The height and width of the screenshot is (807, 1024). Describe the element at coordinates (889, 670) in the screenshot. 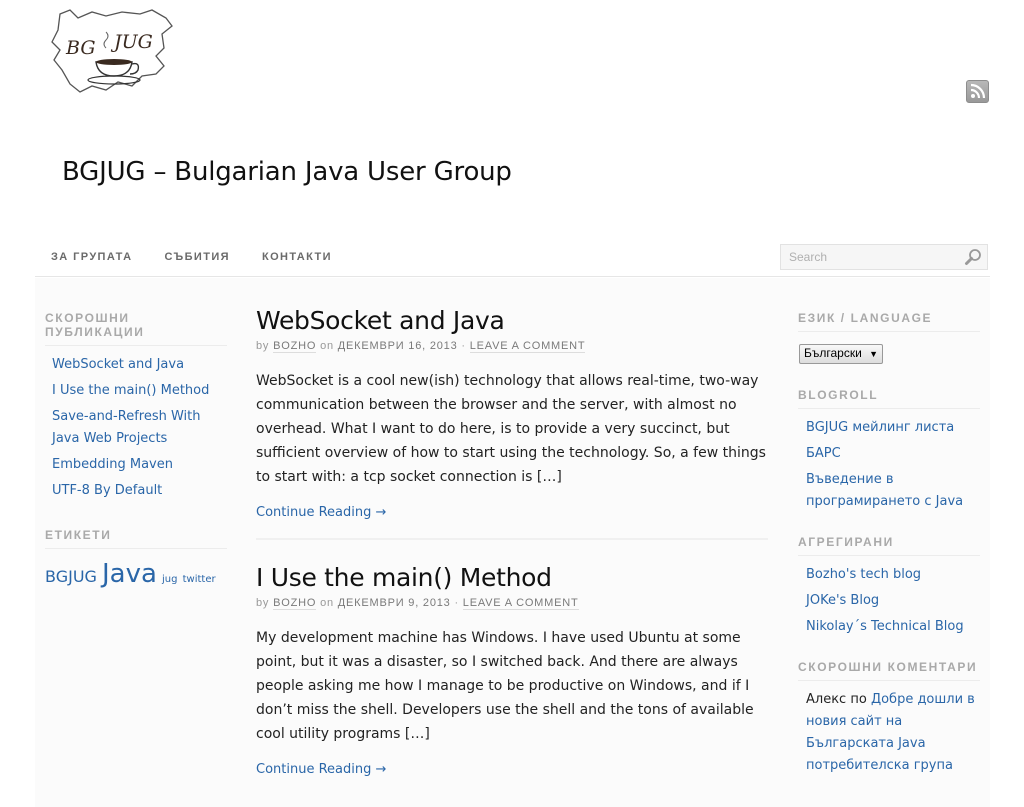

I see `widget-title: СКОРОШНИ КОМЕНТАРИ` at that location.